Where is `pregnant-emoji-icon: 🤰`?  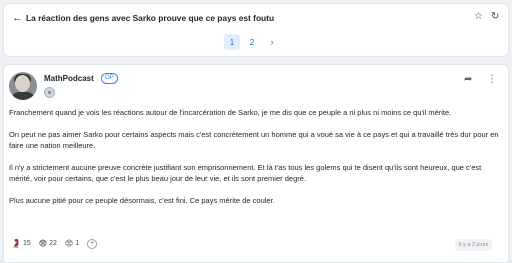 pregnant-emoji-icon: 🤰 is located at coordinates (16, 243).